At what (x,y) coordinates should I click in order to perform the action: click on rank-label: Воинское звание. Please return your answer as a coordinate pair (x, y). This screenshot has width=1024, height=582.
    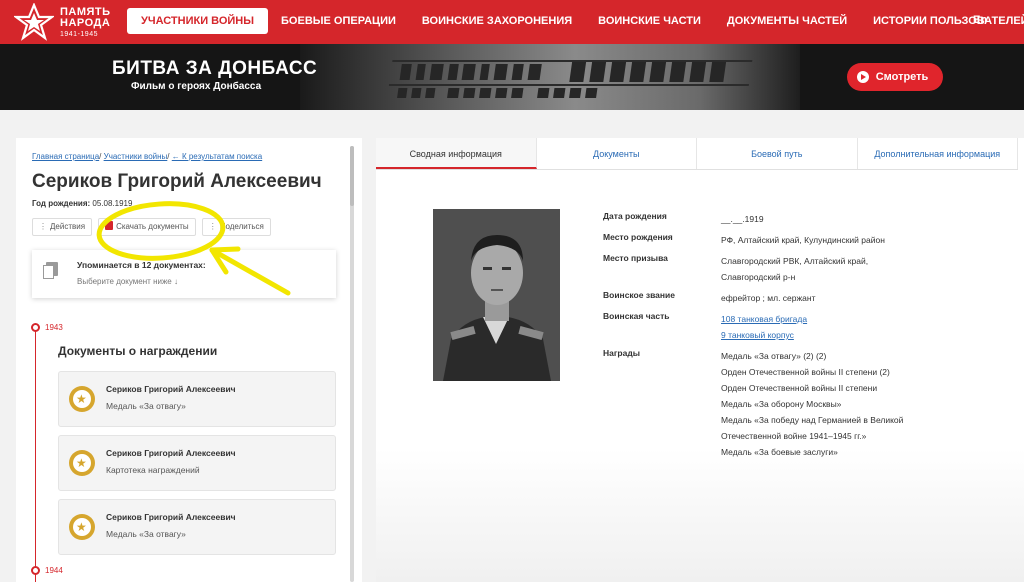
    Looking at the image, I should click on (639, 295).